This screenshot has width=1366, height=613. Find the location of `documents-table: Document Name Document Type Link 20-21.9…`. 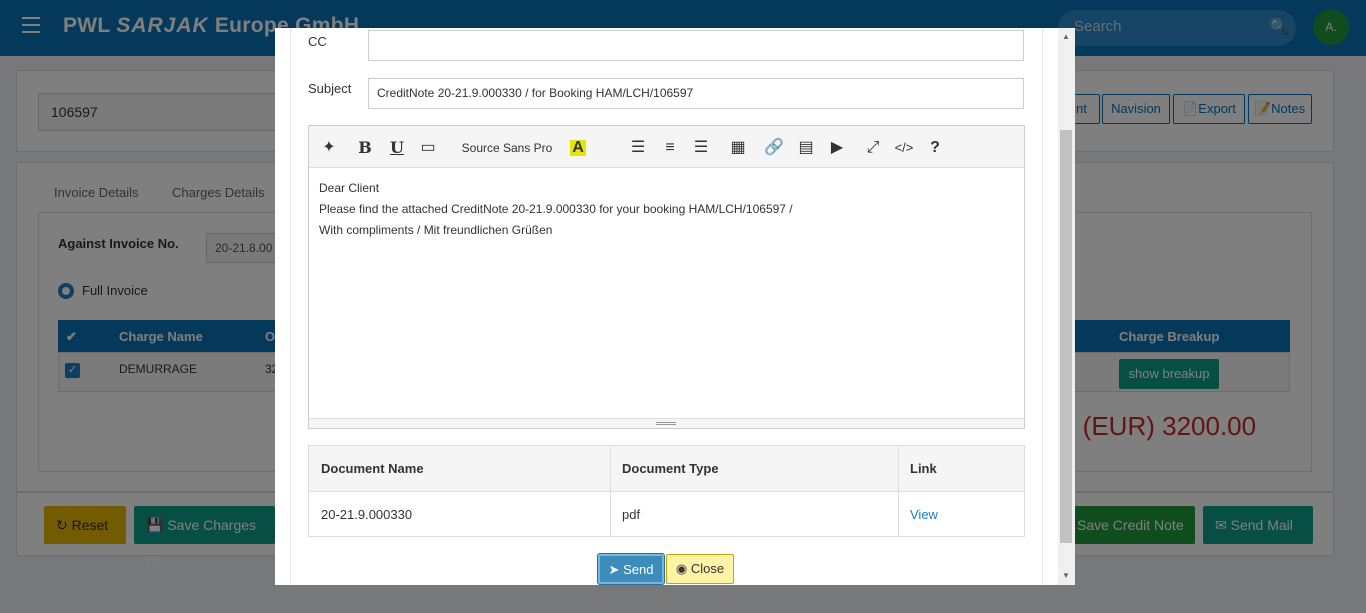

documents-table: Document Name Document Type Link 20-21.9… is located at coordinates (666, 491).